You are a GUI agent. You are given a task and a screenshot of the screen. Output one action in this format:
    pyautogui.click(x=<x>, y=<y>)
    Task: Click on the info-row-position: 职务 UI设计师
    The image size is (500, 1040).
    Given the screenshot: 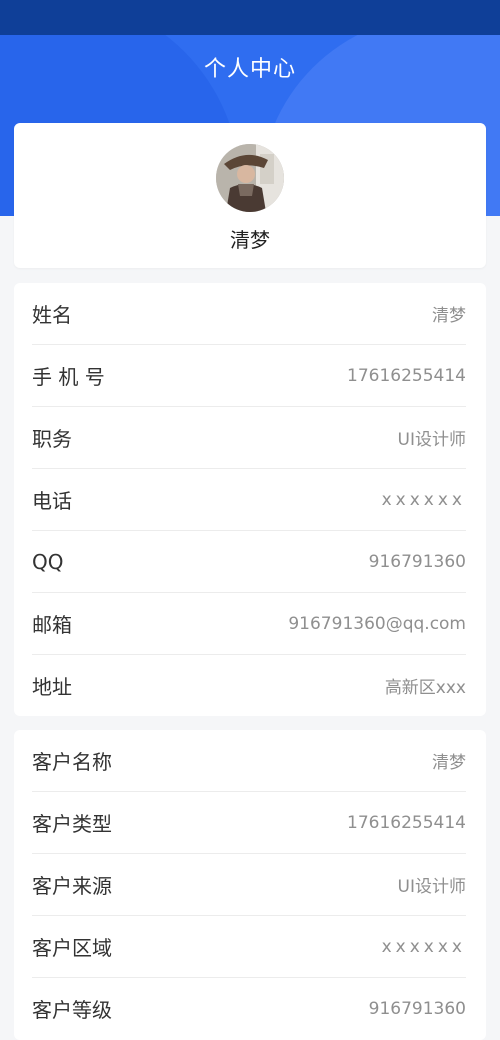 What is the action you would take?
    pyautogui.click(x=249, y=438)
    